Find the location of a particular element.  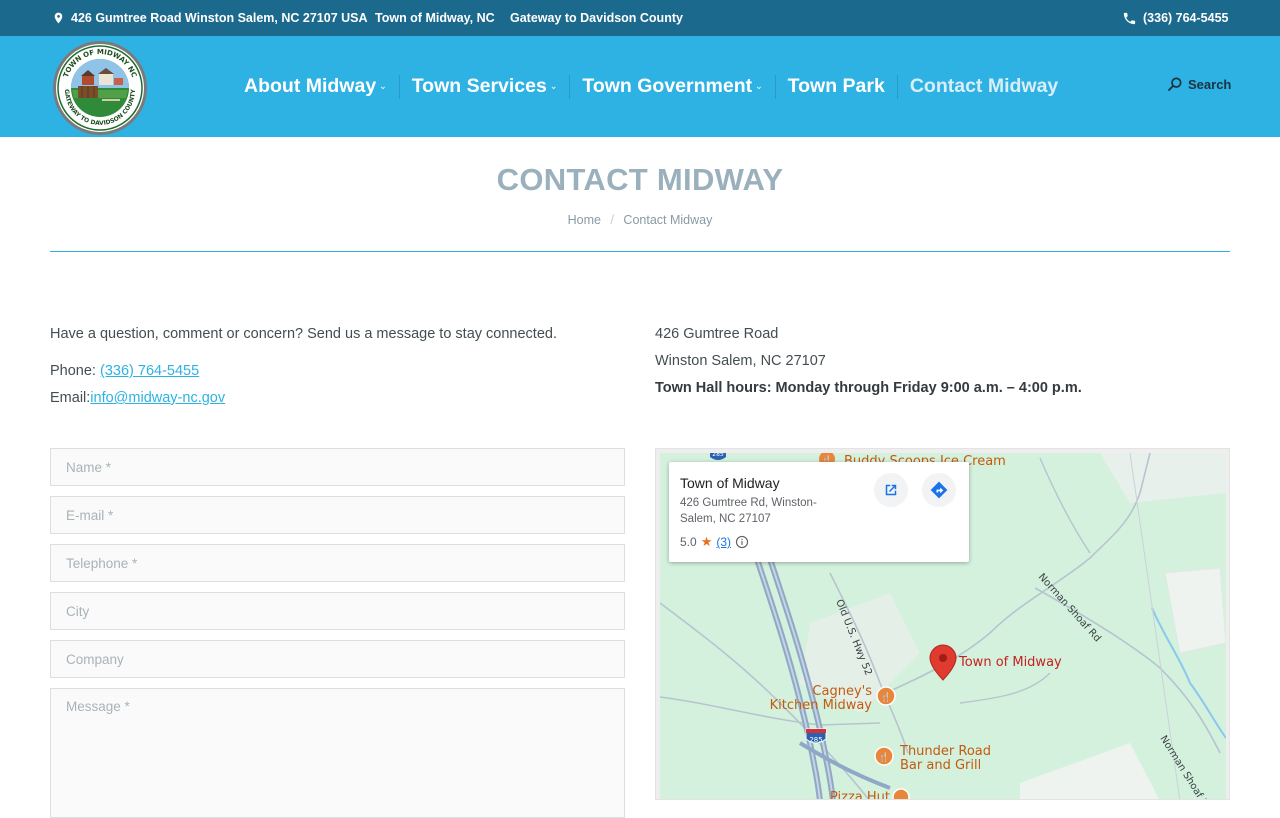

breadcrumb: Home / Contact Midway is located at coordinates (640, 220).